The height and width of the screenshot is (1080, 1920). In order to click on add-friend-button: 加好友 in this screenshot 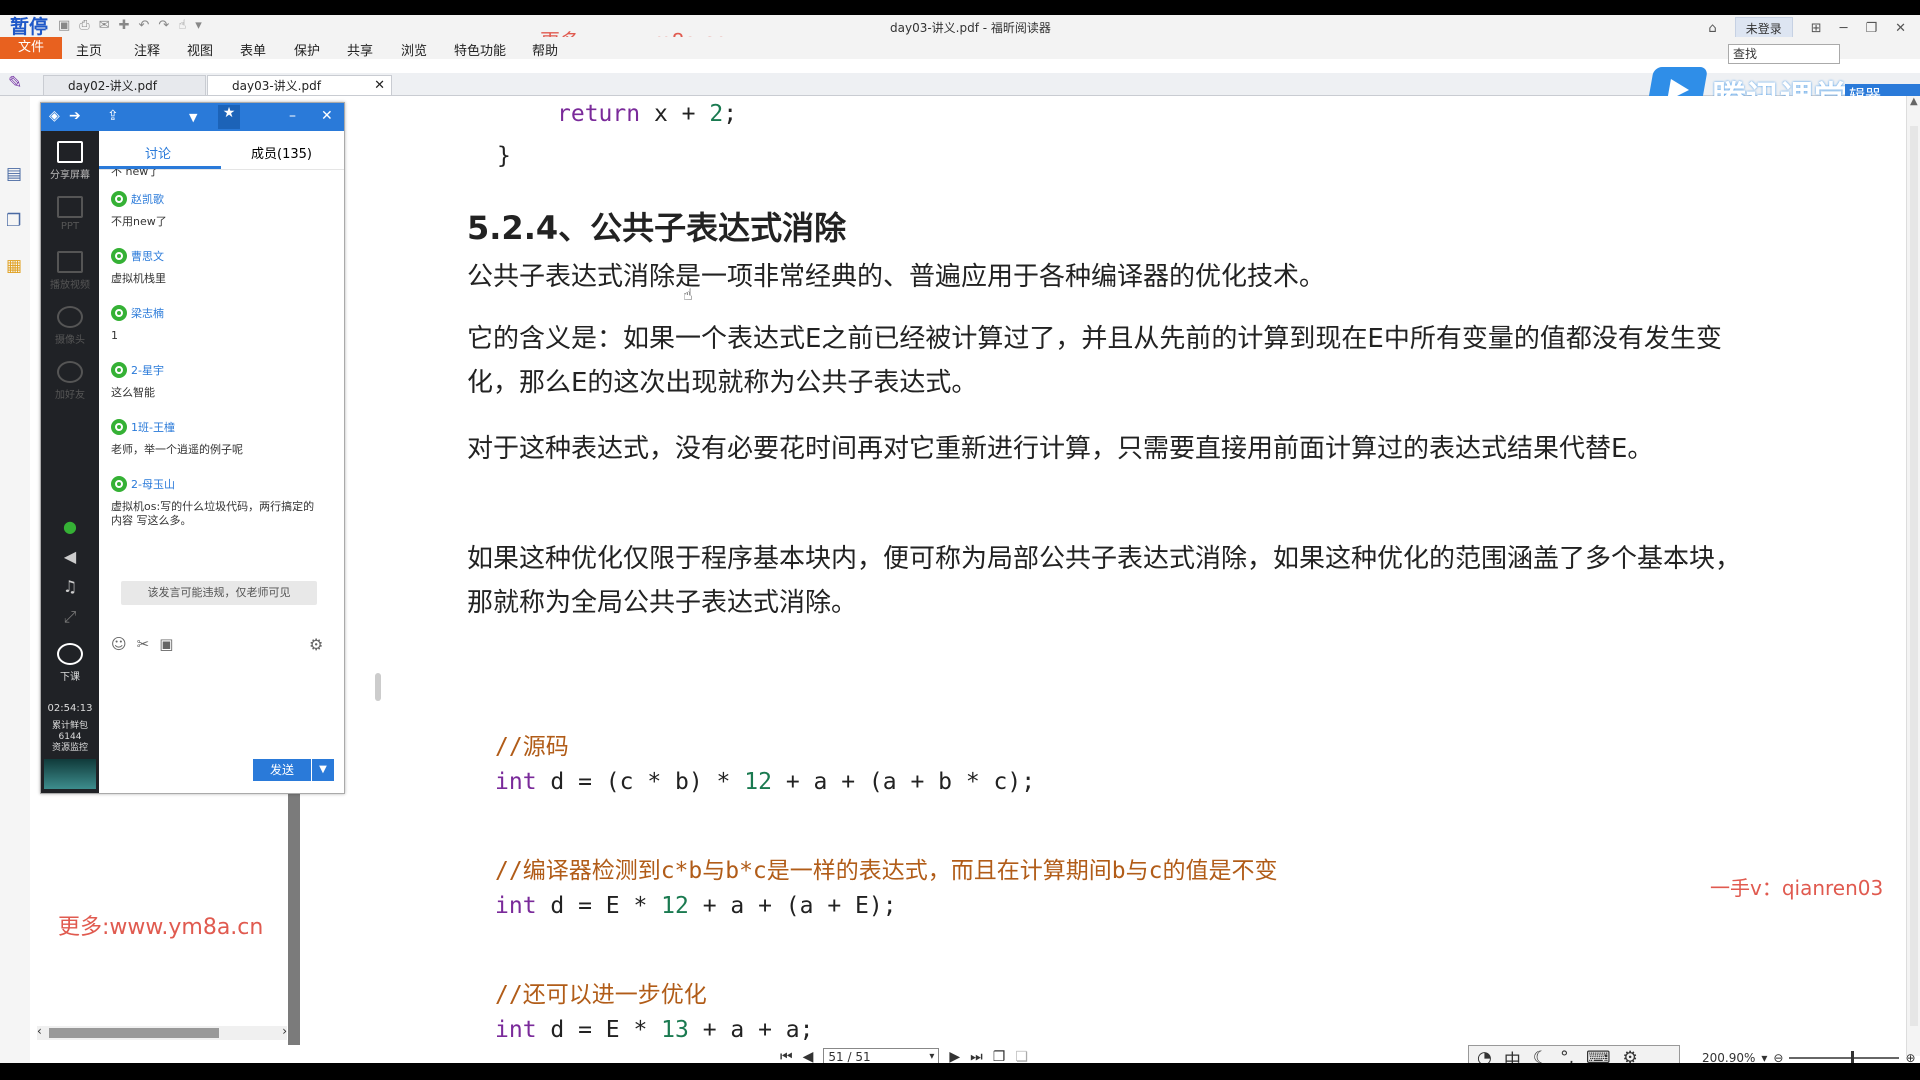, I will do `click(70, 381)`.